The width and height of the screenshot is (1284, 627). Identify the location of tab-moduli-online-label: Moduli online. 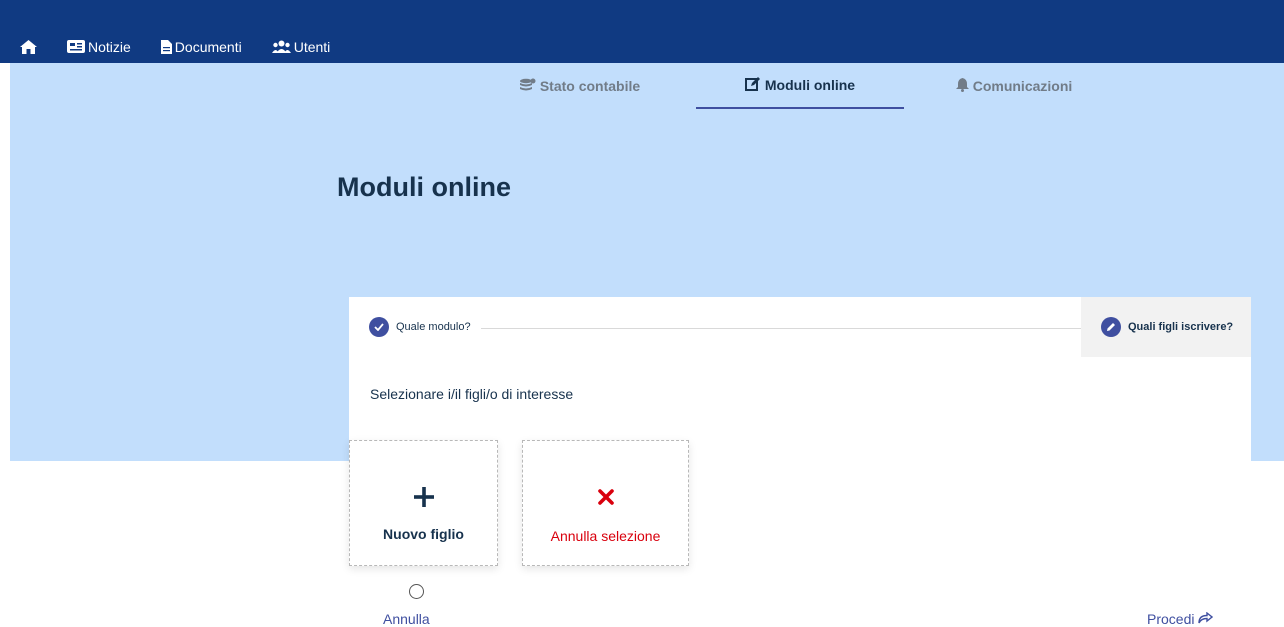
(810, 85).